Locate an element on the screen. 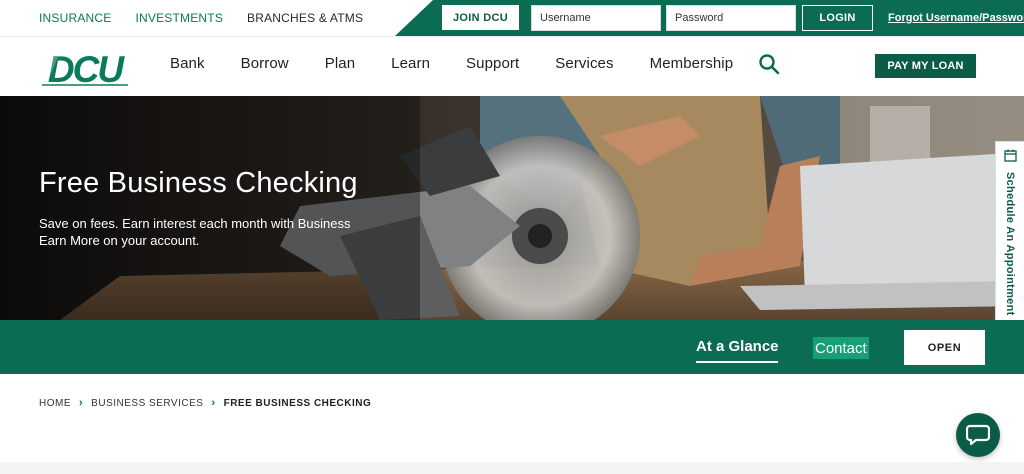 Image resolution: width=1024 pixels, height=474 pixels. tab-at-a-glance: At a Glance is located at coordinates (737, 346).